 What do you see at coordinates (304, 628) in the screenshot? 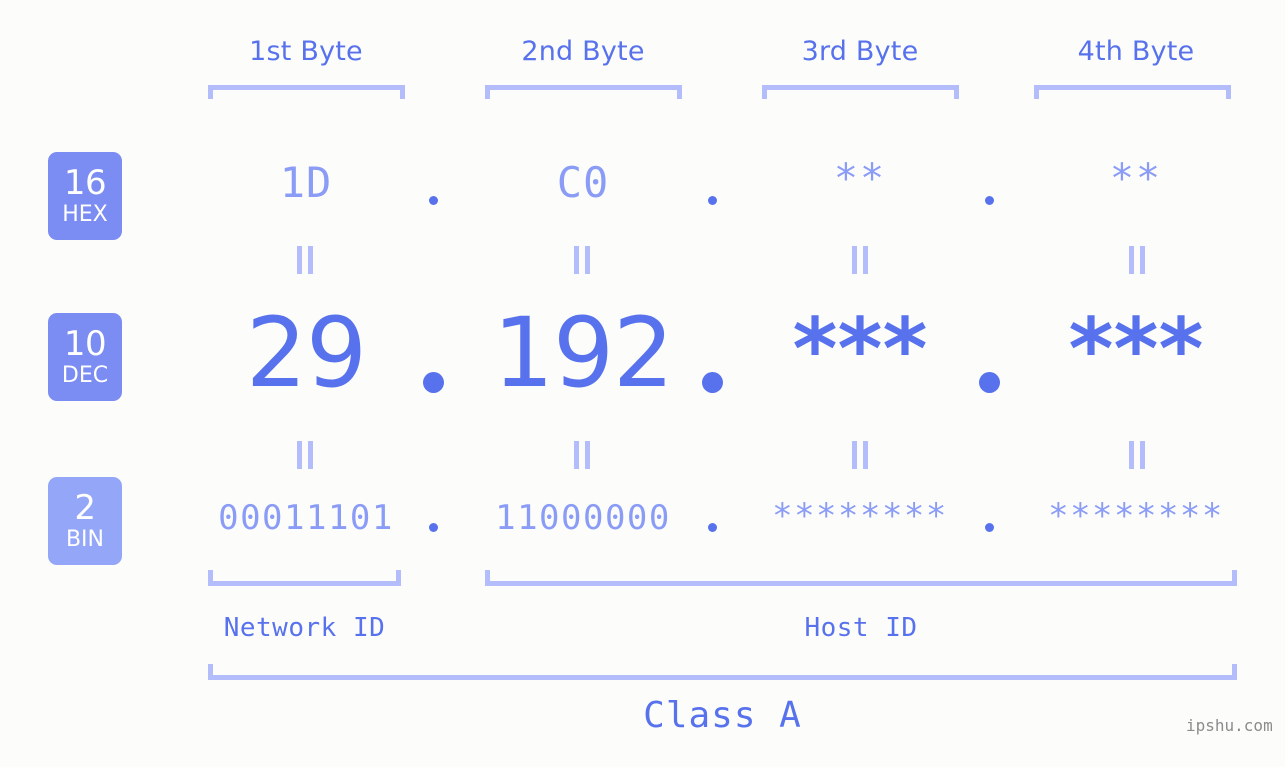
I see `network-id-label: Network ID` at bounding box center [304, 628].